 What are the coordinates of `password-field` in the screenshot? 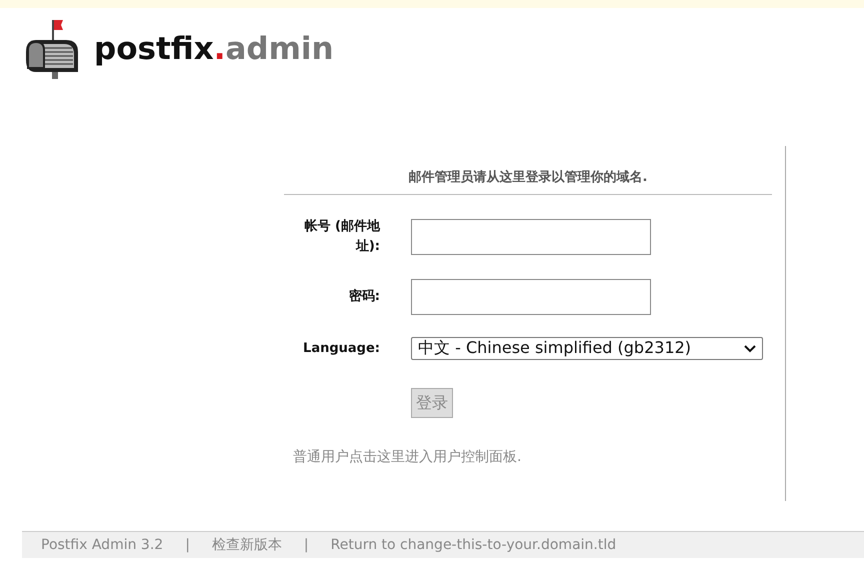 It's located at (531, 297).